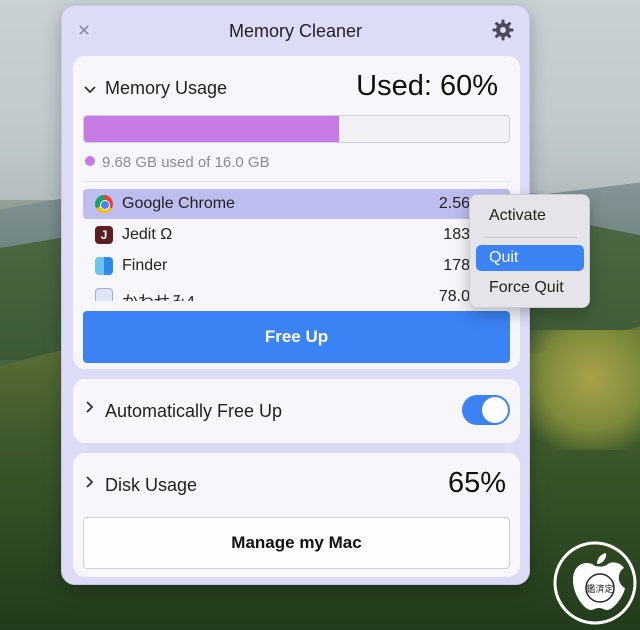 The width and height of the screenshot is (640, 630). What do you see at coordinates (456, 234) in the screenshot?
I see `process-size: 183` at bounding box center [456, 234].